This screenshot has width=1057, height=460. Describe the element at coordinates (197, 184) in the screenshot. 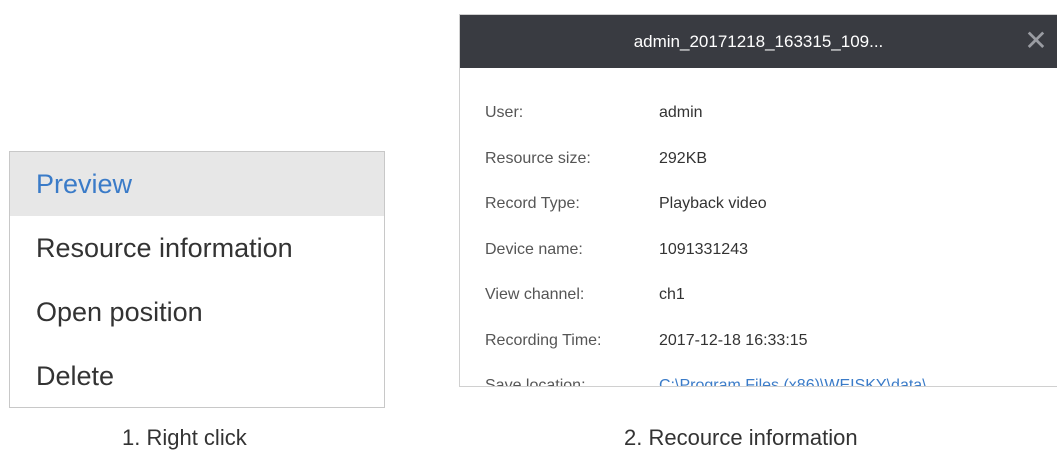

I see `menu-item-preview: Preview` at that location.